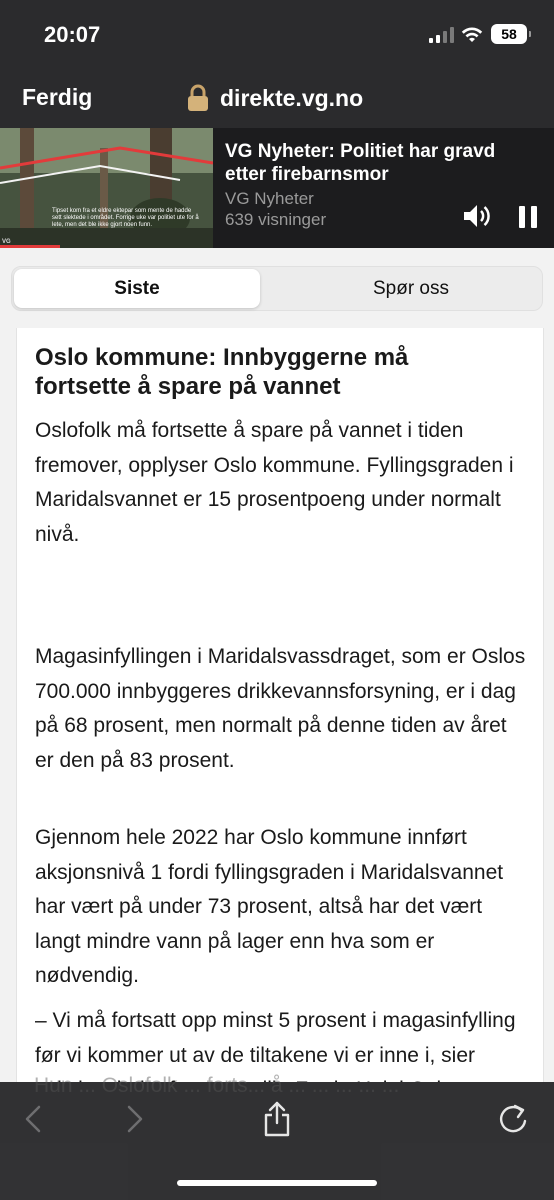  What do you see at coordinates (57, 97) in the screenshot?
I see `done-button: Ferdig` at bounding box center [57, 97].